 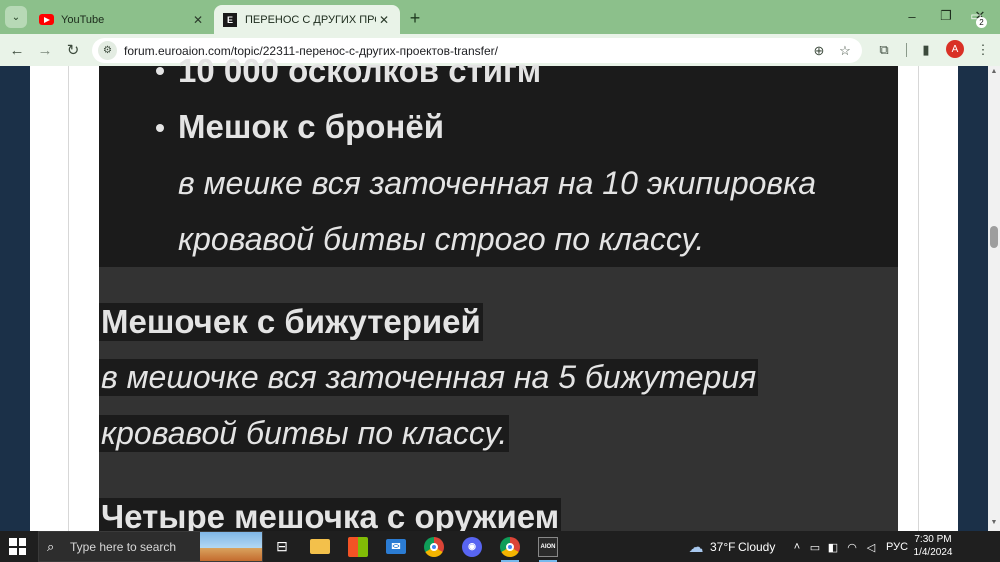 I want to click on windows-start-icon, so click(x=17, y=546).